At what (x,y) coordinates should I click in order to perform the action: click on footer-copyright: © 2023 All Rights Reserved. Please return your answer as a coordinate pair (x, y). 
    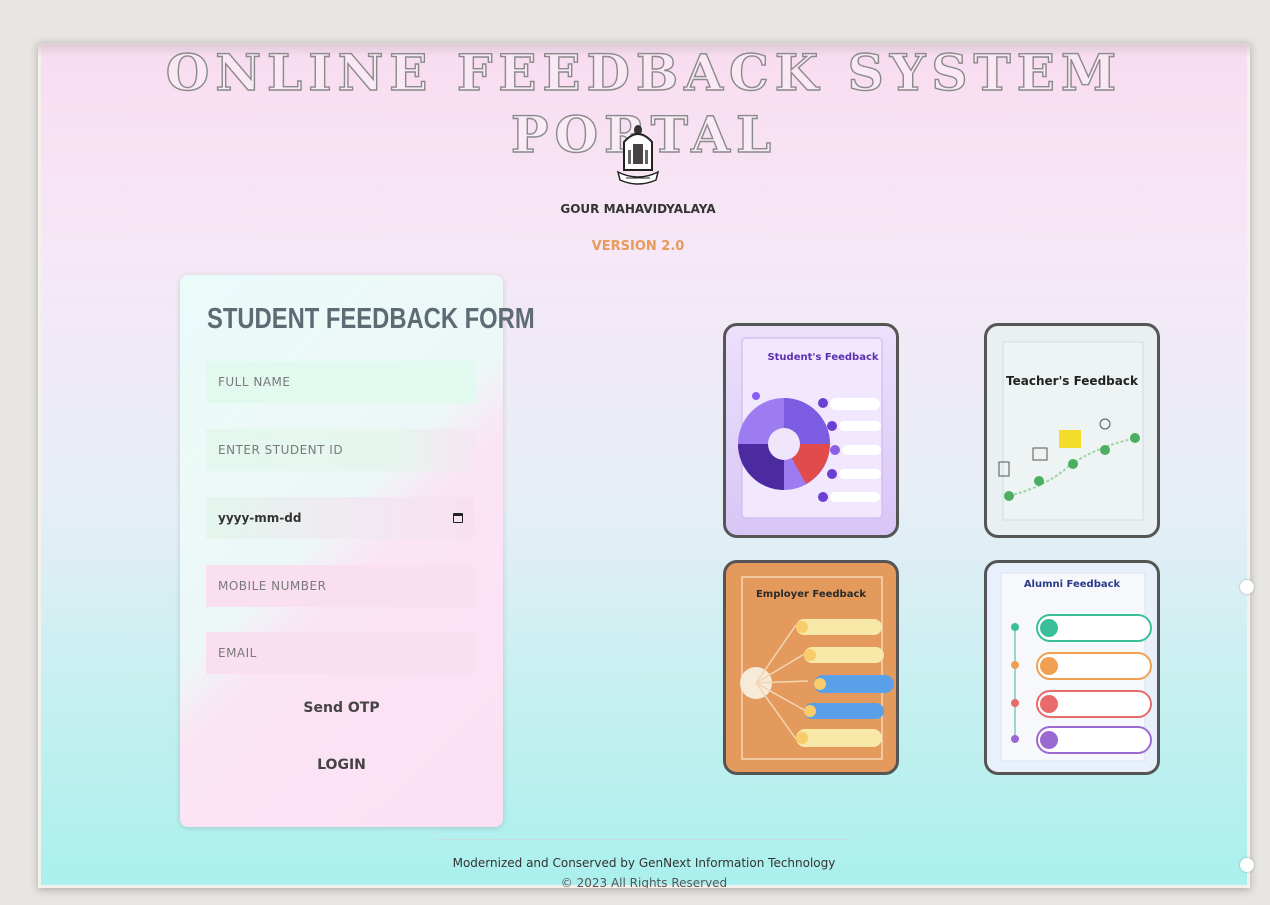
    Looking at the image, I should click on (644, 882).